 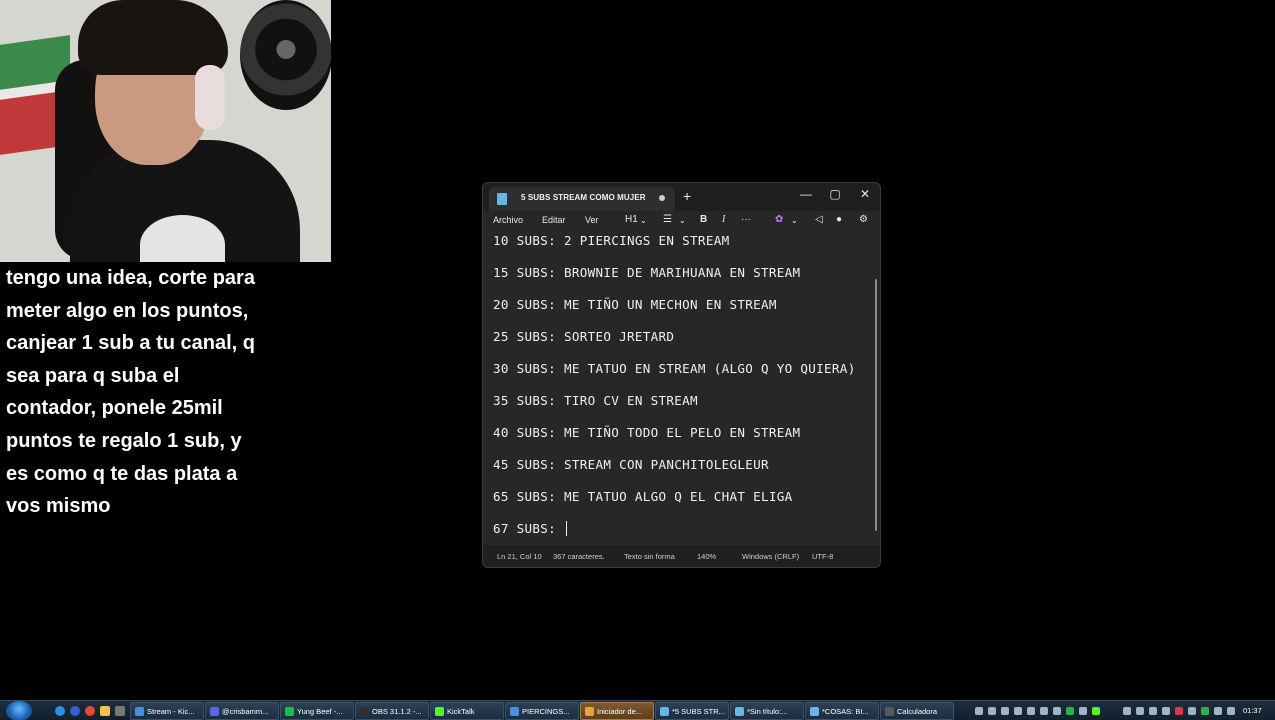 I want to click on close-button: ✕, so click(x=865, y=195).